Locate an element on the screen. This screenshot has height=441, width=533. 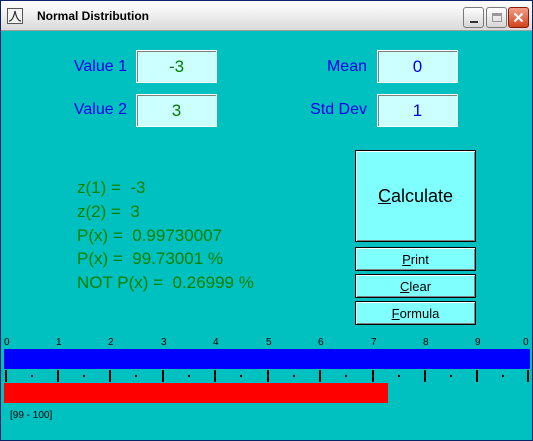
std-dev-label: Std Dev is located at coordinates (338, 109).